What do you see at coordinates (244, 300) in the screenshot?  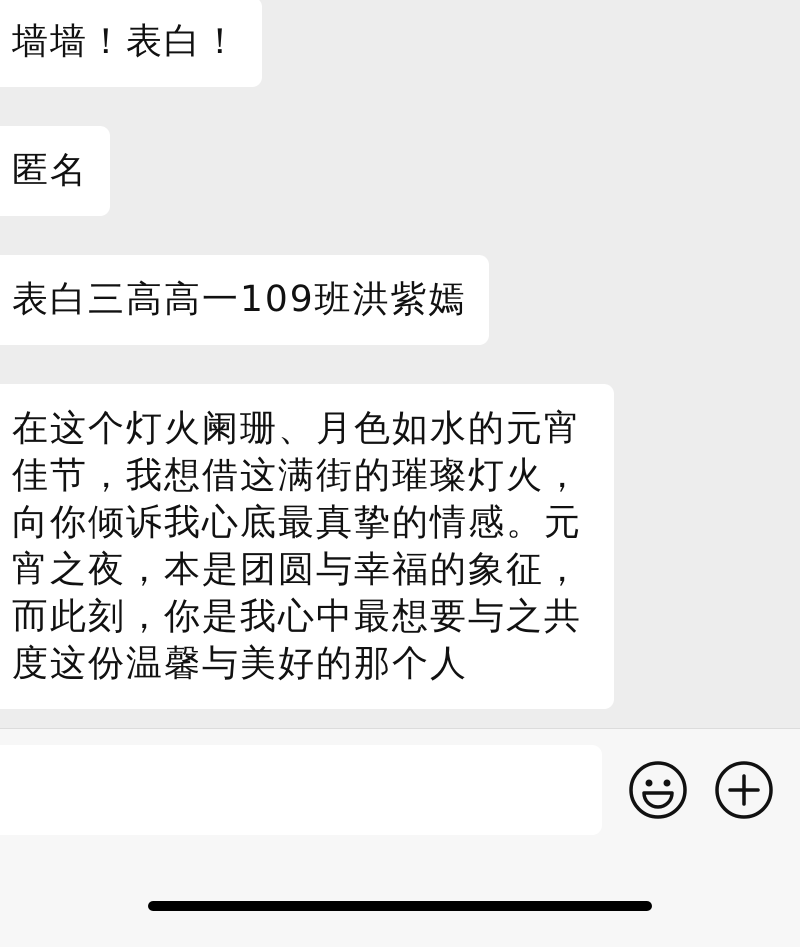 I see `message-bubble: 表白三高高一109班洪紫嫣` at bounding box center [244, 300].